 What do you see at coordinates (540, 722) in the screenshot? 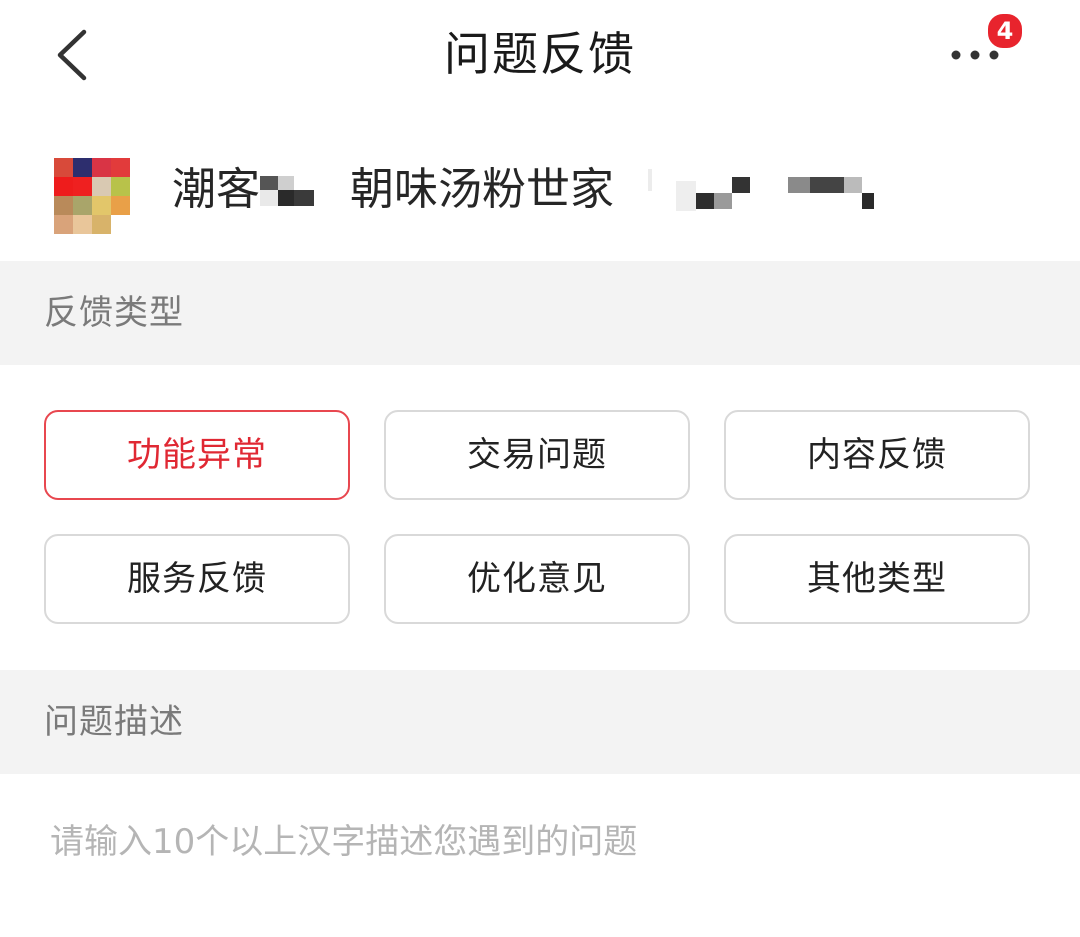
I see `description-header: 问题描述` at bounding box center [540, 722].